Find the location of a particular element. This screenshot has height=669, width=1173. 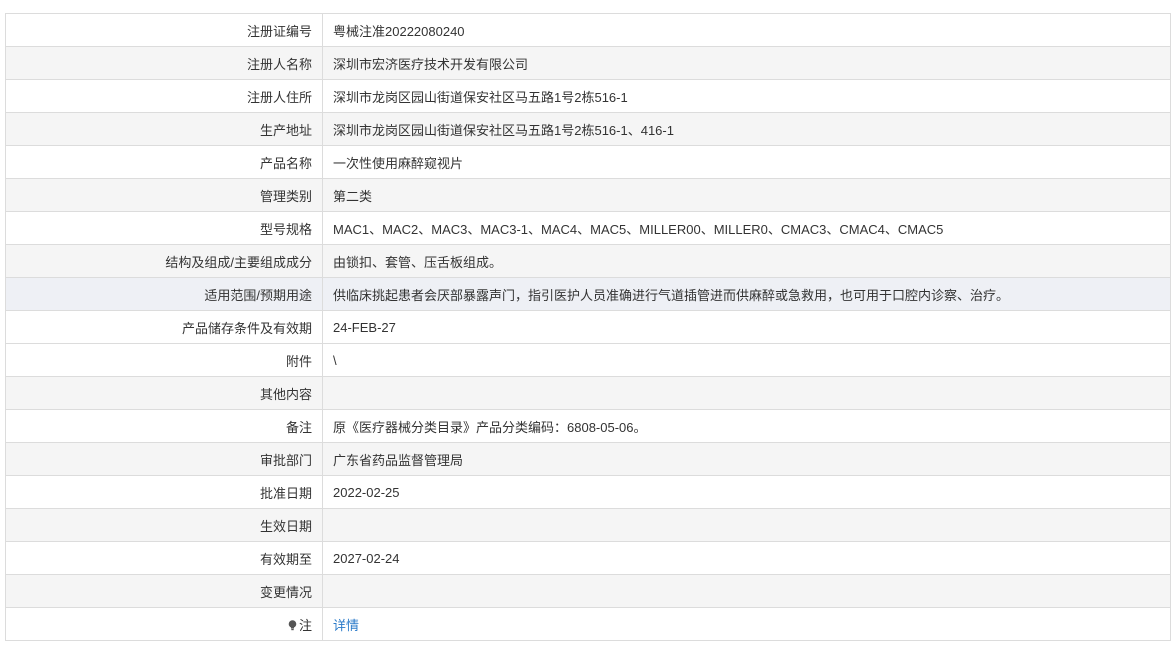

row-storage-validity: 产品储存条件及有效期 24-FEB-27 is located at coordinates (588, 327).